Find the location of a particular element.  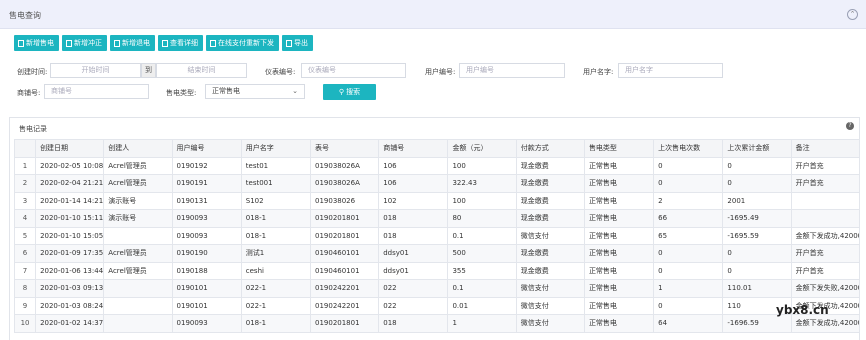

column-header: 上次售电次数 is located at coordinates (688, 148).